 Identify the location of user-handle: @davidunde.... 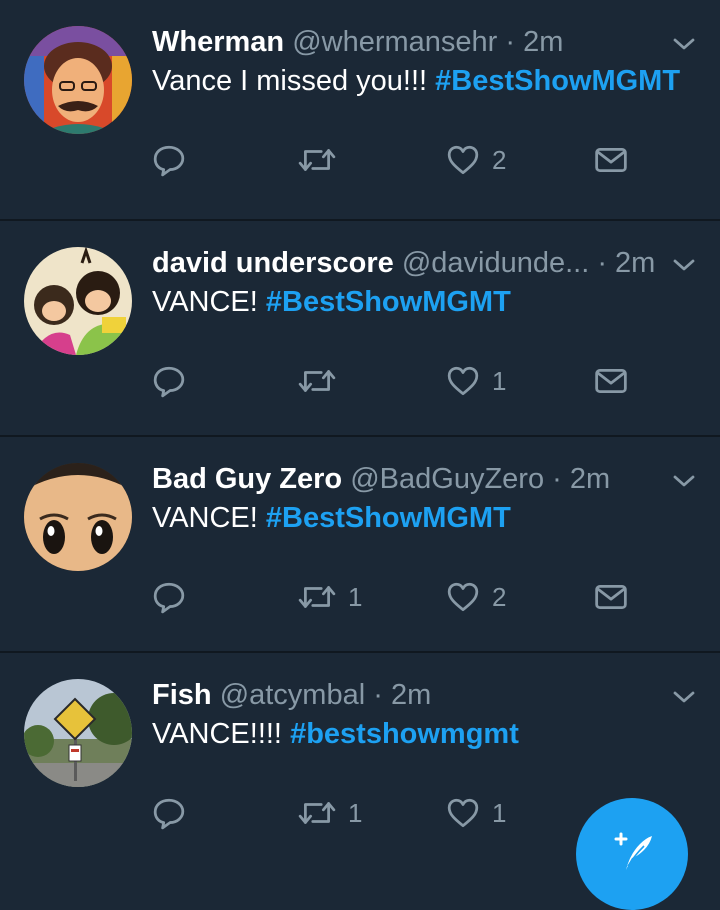
(495, 263).